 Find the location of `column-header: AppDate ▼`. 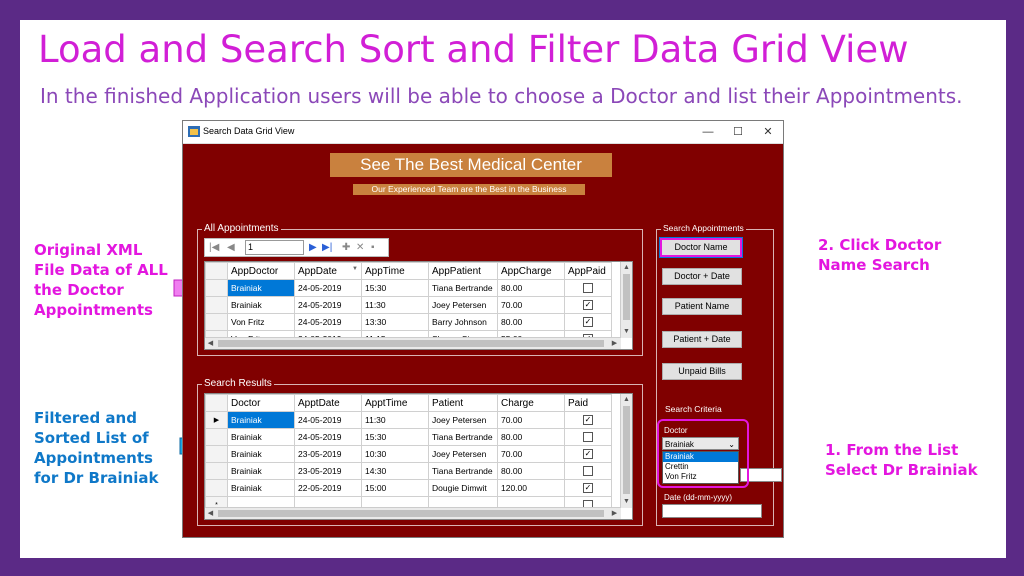

column-header: AppDate ▼ is located at coordinates (328, 271).